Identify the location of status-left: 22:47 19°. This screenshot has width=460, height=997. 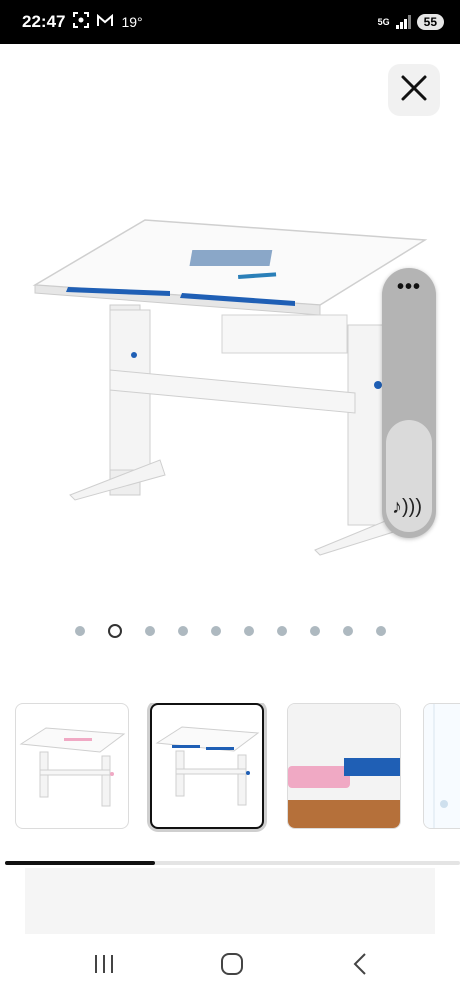
(82, 22).